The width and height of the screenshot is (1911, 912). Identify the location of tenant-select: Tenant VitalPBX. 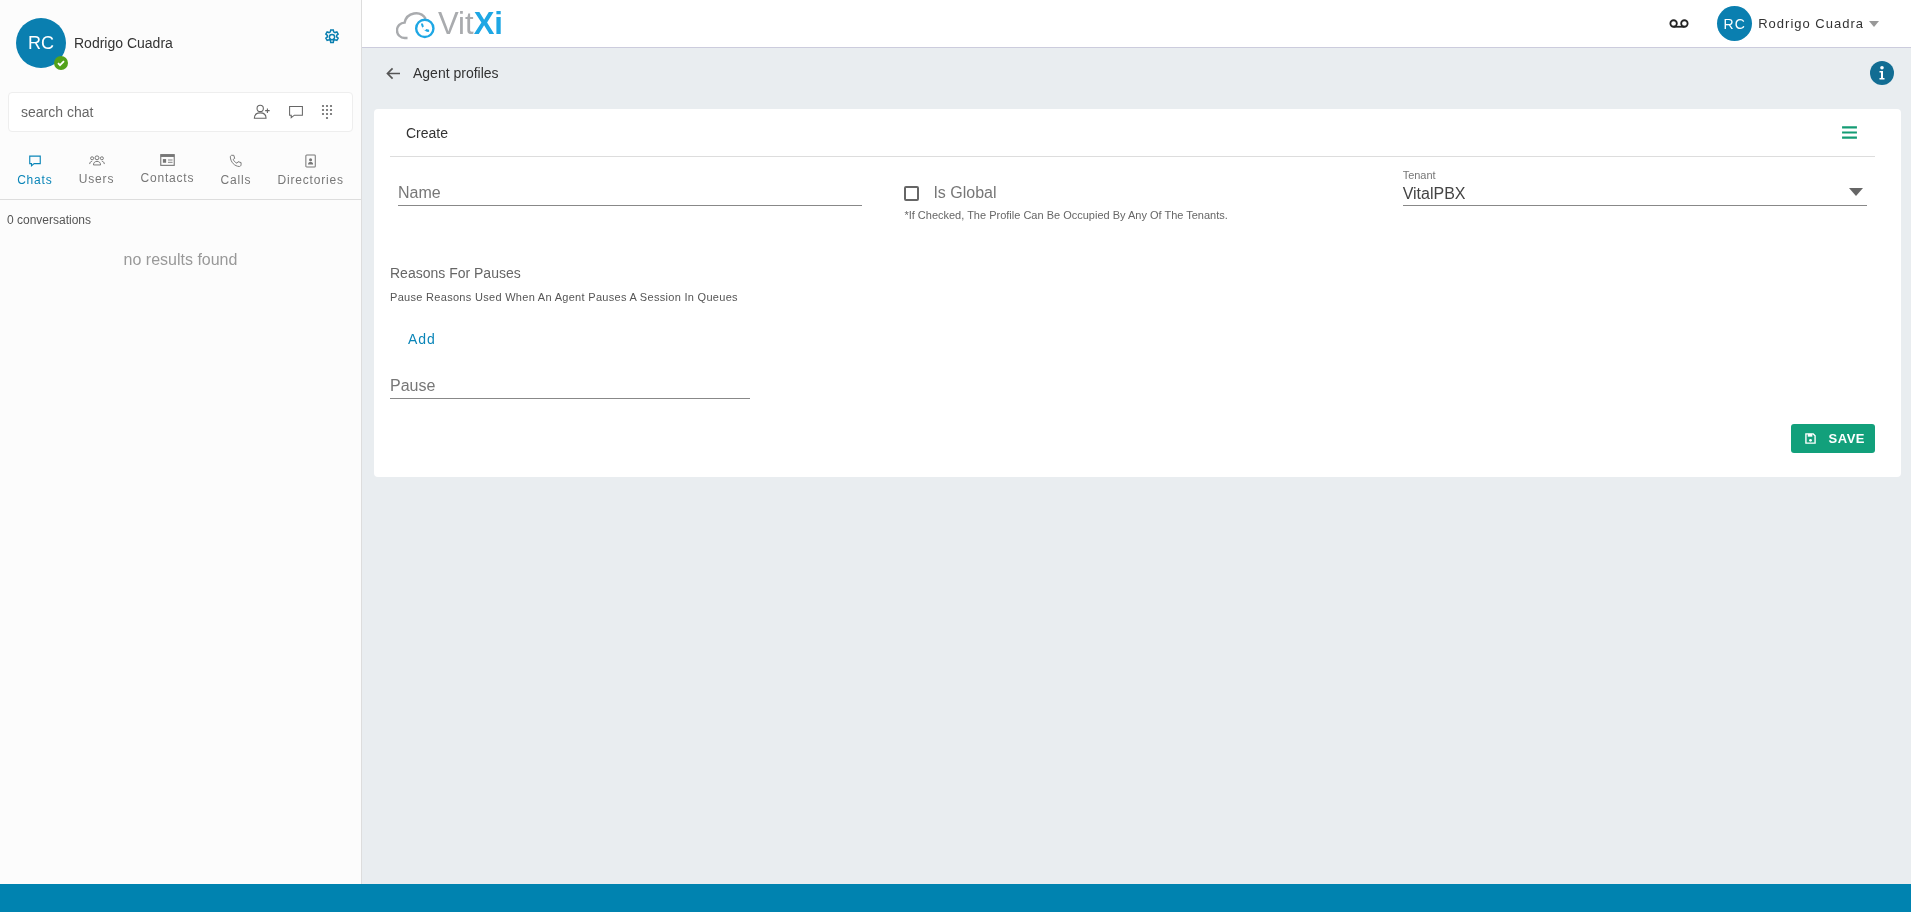
(1634, 187).